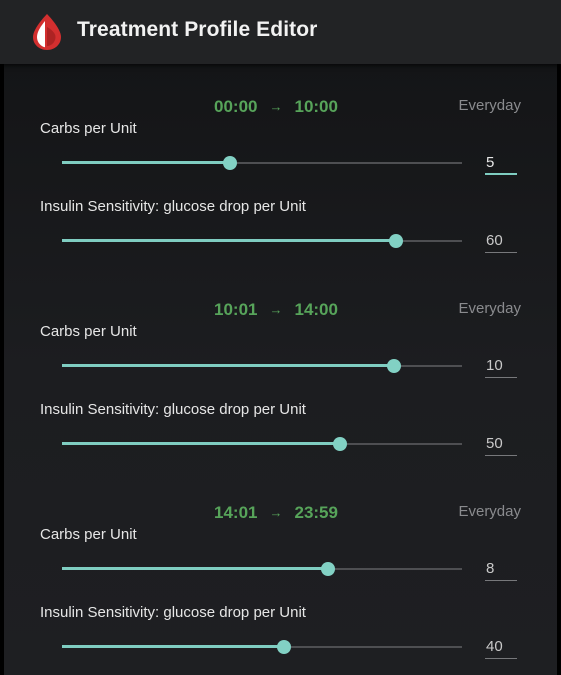 This screenshot has width=561, height=675. I want to click on sensitivity-value-field: 60, so click(501, 242).